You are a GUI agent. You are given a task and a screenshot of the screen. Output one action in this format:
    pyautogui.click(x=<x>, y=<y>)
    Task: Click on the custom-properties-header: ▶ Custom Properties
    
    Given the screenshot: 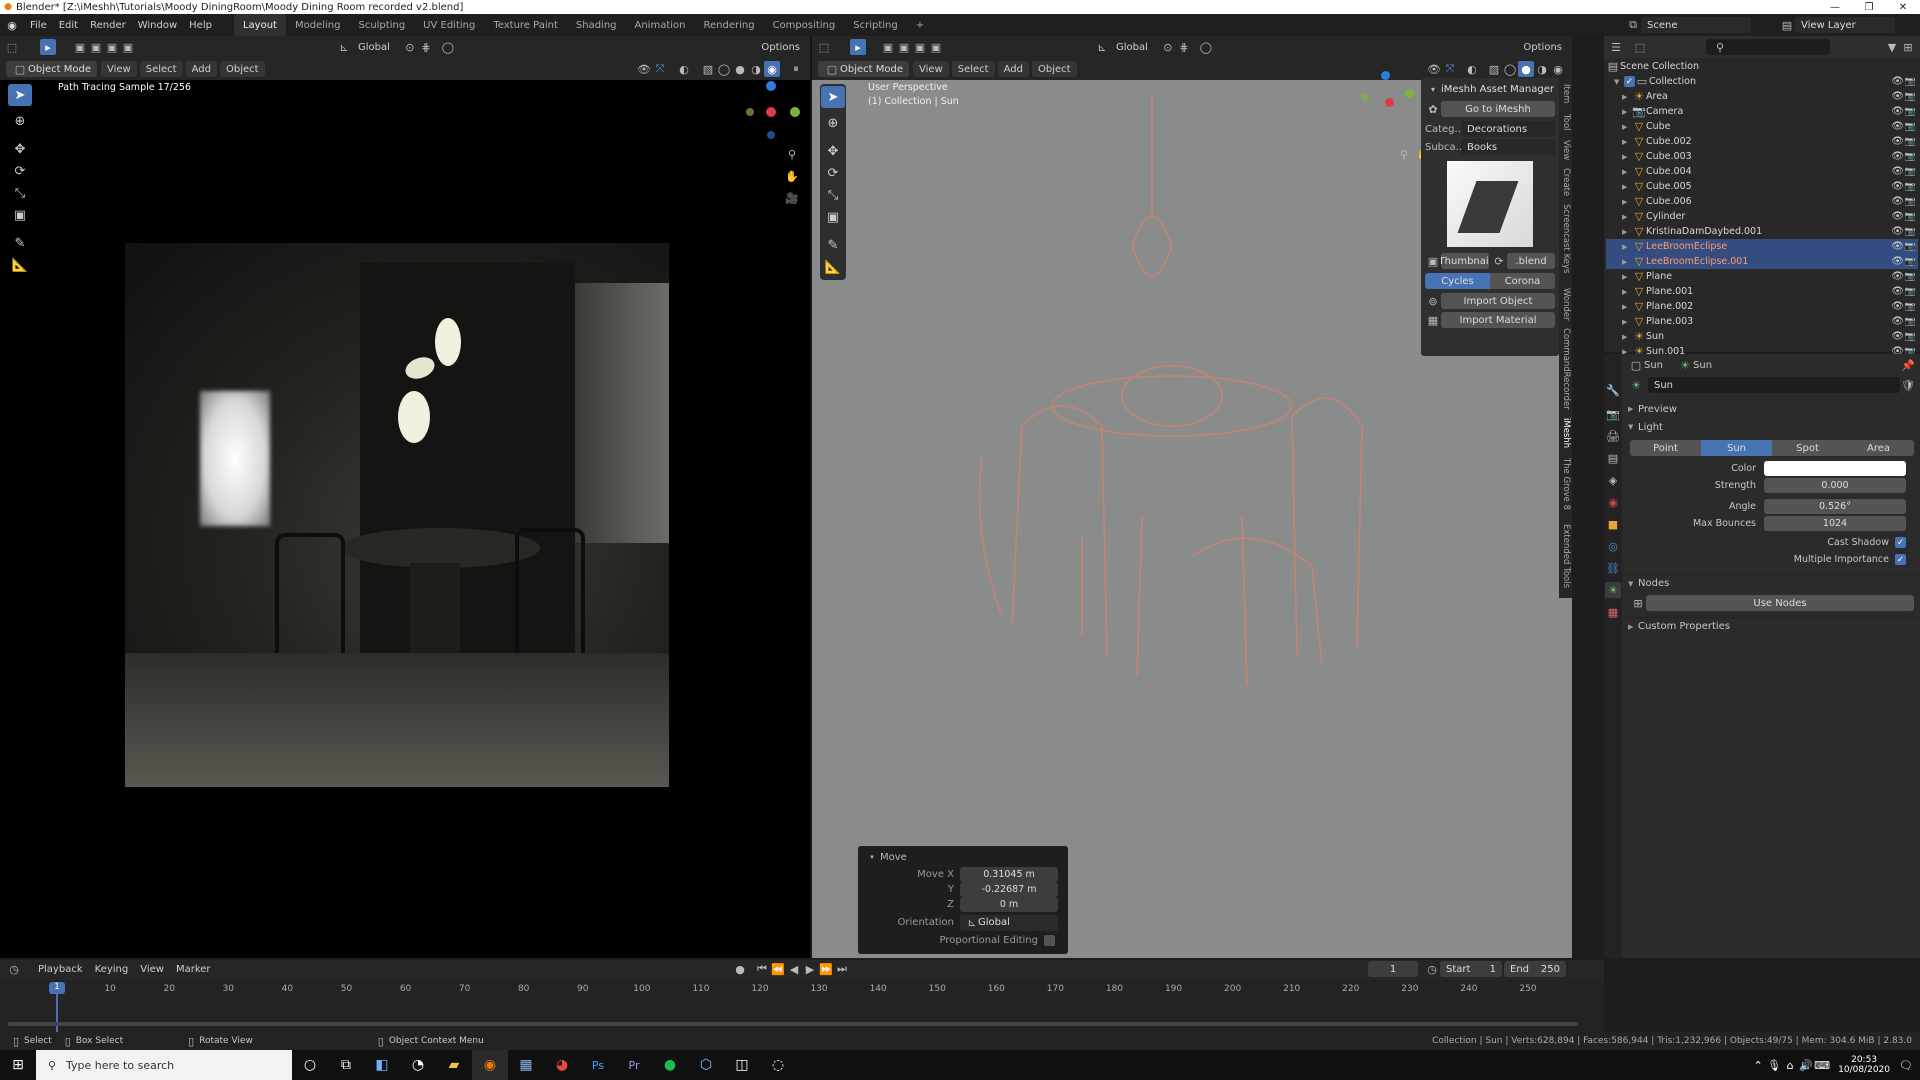 What is the action you would take?
    pyautogui.click(x=1772, y=626)
    